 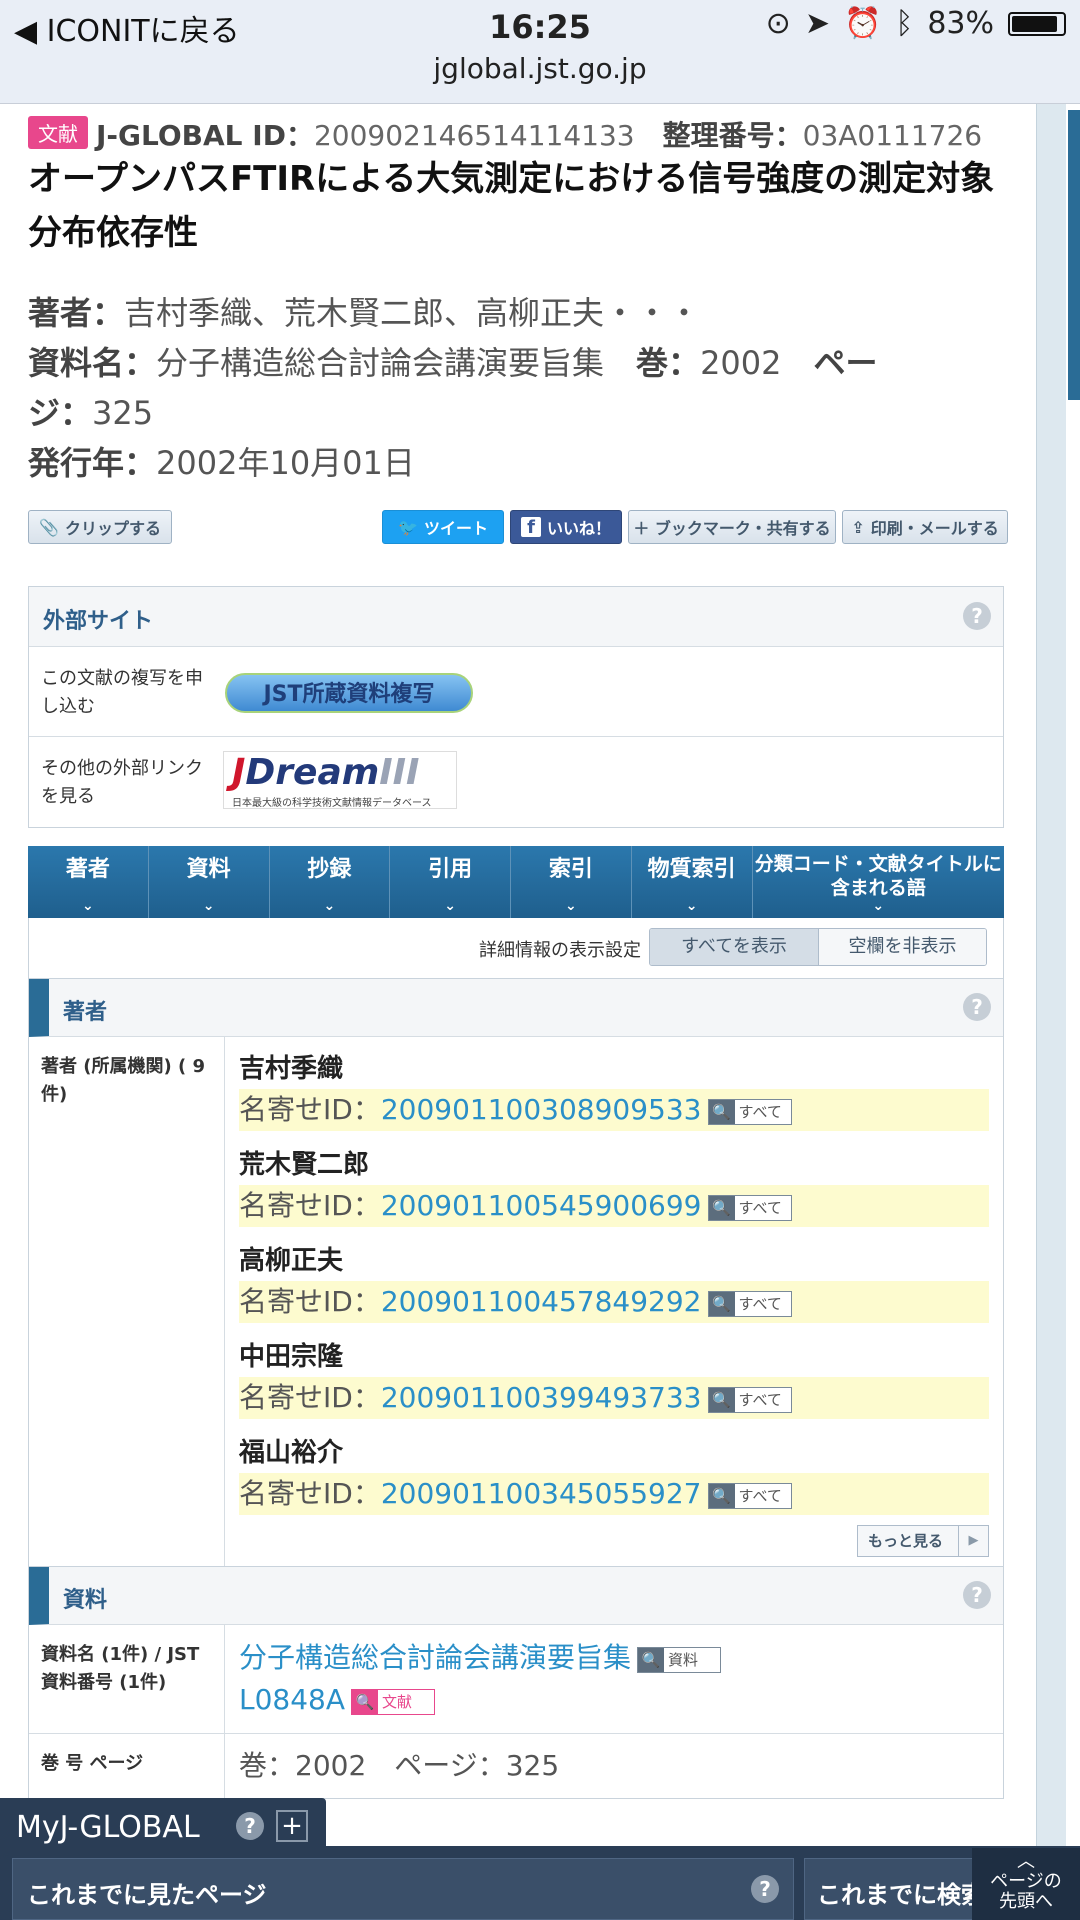 I want to click on show-all-button: すべてを表示, so click(x=734, y=947).